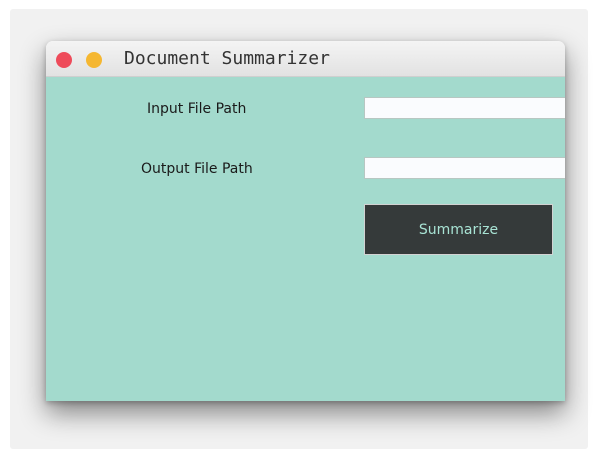  I want to click on title-bar: Document Summarizer, so click(305, 59).